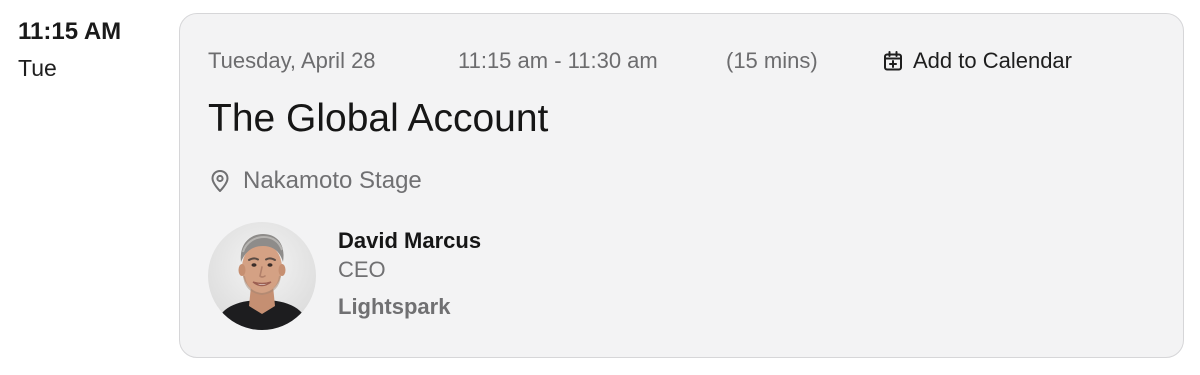 The width and height of the screenshot is (1200, 375). What do you see at coordinates (332, 180) in the screenshot?
I see `location-label: Nakamoto Stage` at bounding box center [332, 180].